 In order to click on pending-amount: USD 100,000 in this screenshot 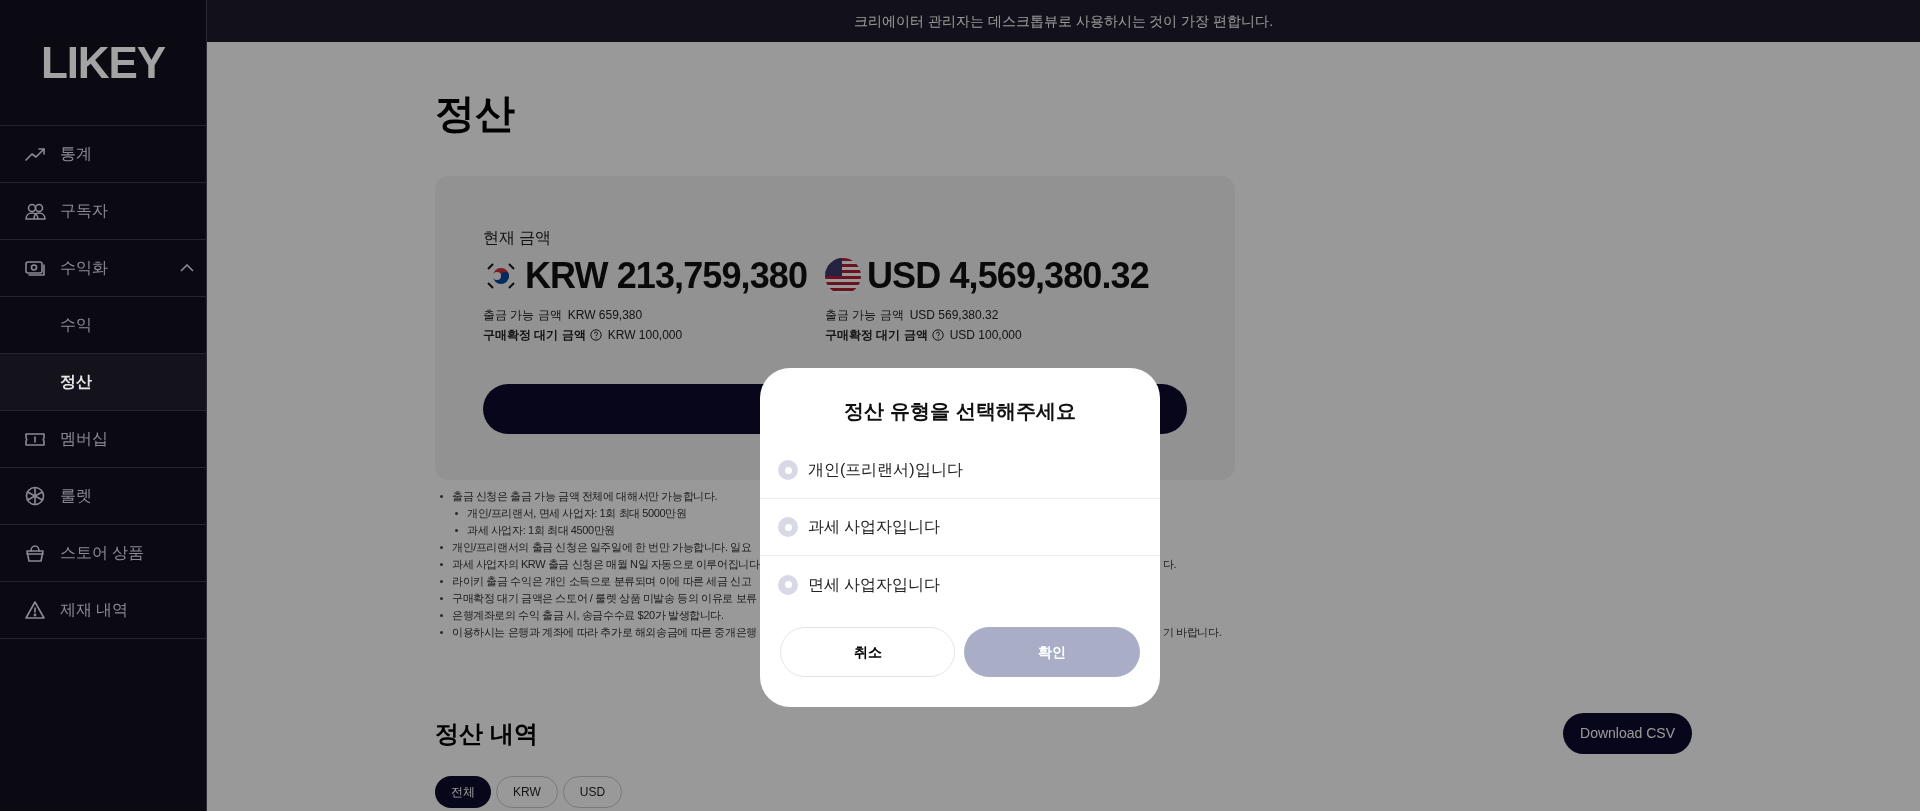, I will do `click(985, 335)`.